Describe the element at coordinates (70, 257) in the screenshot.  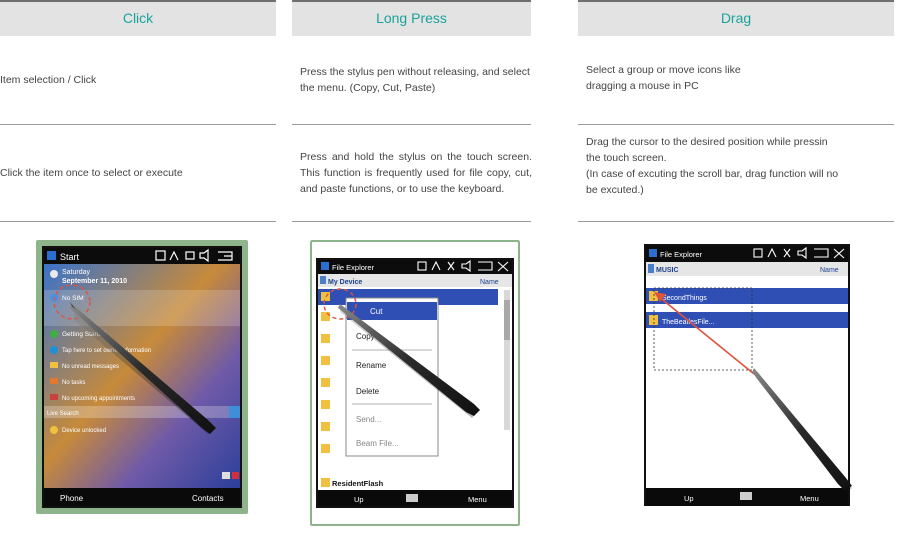
I see `title-text: Start` at that location.